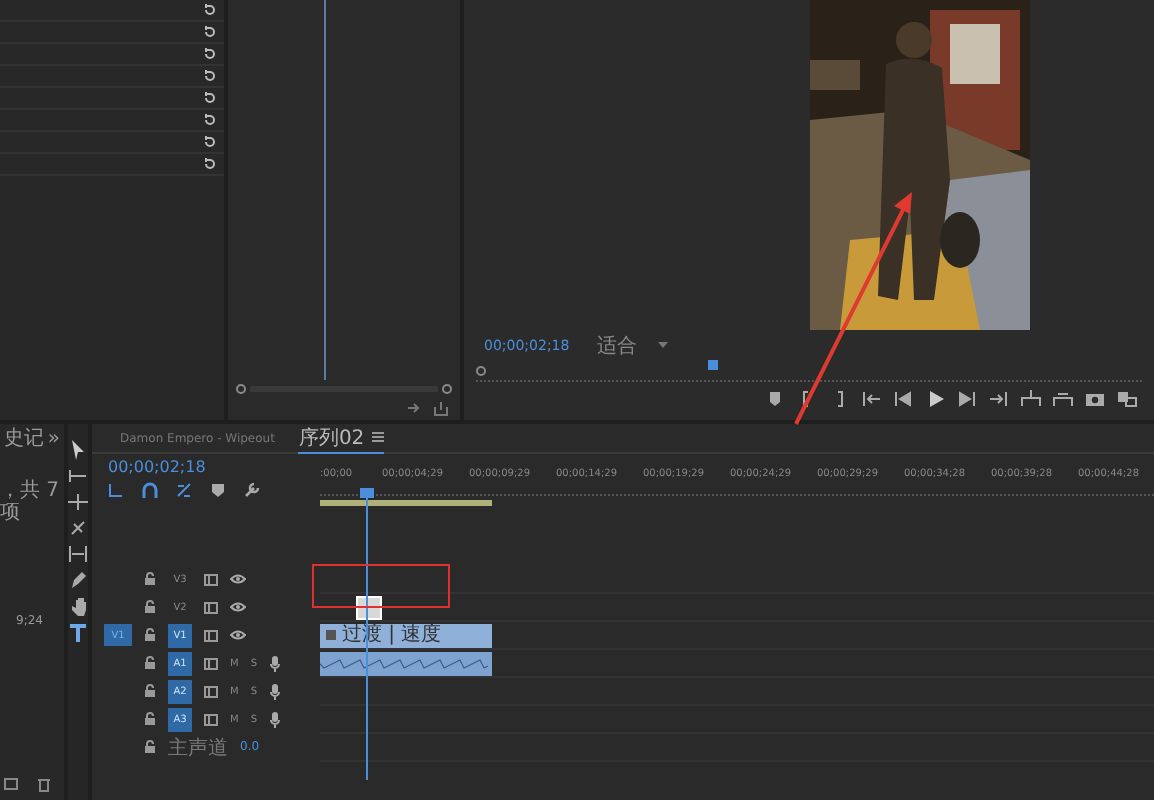 The height and width of the screenshot is (800, 1154). Describe the element at coordinates (441, 408) in the screenshot. I see `export-icon` at that location.